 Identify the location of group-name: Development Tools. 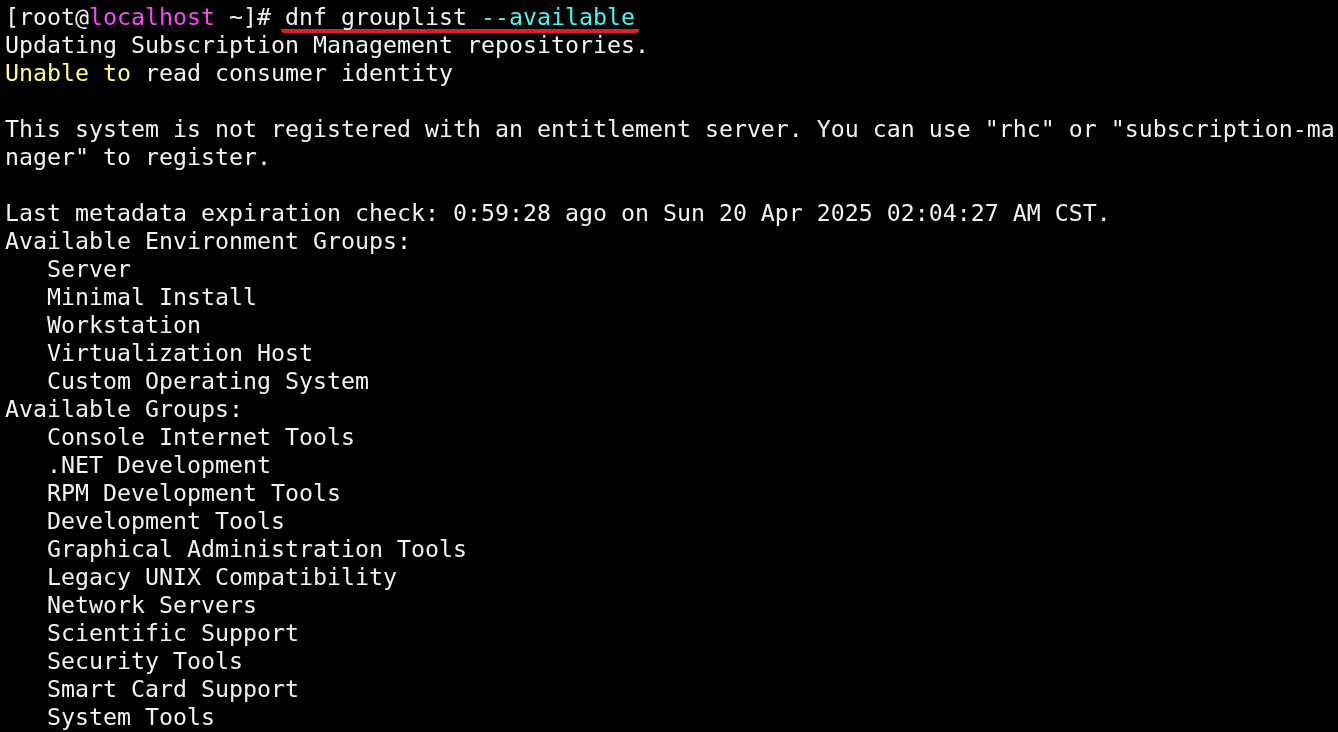
(166, 521).